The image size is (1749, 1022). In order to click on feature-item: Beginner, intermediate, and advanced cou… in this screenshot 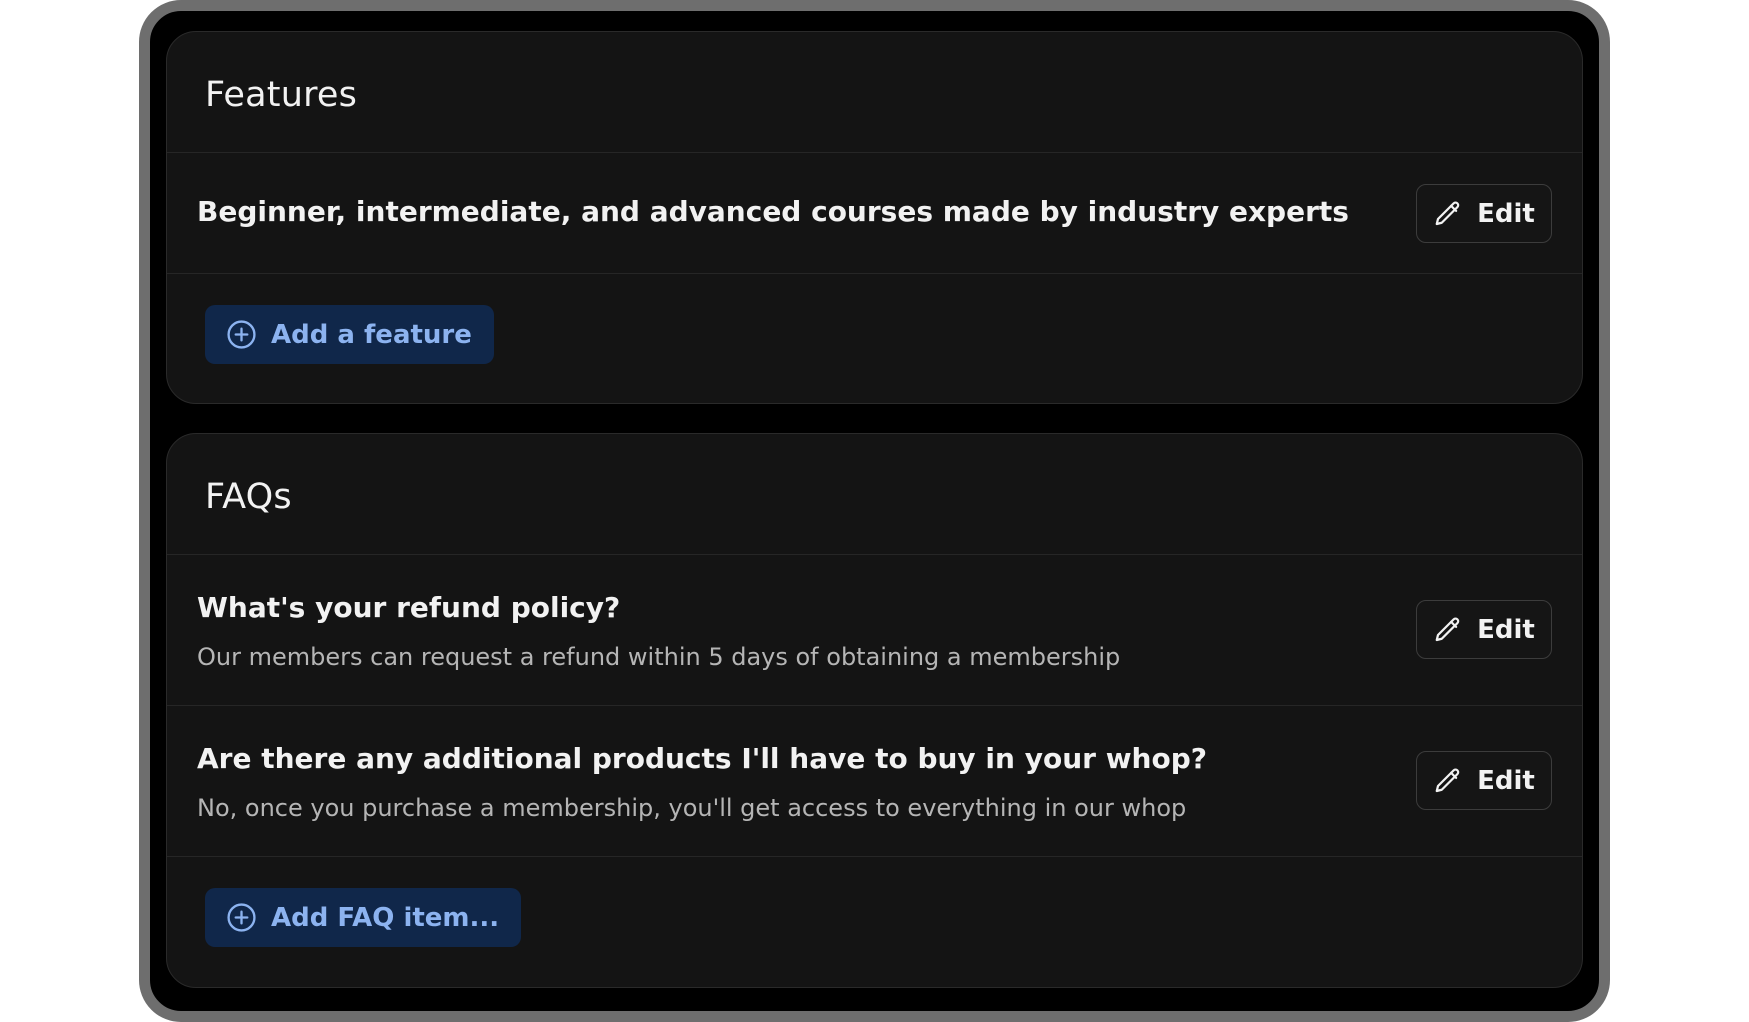, I will do `click(874, 213)`.